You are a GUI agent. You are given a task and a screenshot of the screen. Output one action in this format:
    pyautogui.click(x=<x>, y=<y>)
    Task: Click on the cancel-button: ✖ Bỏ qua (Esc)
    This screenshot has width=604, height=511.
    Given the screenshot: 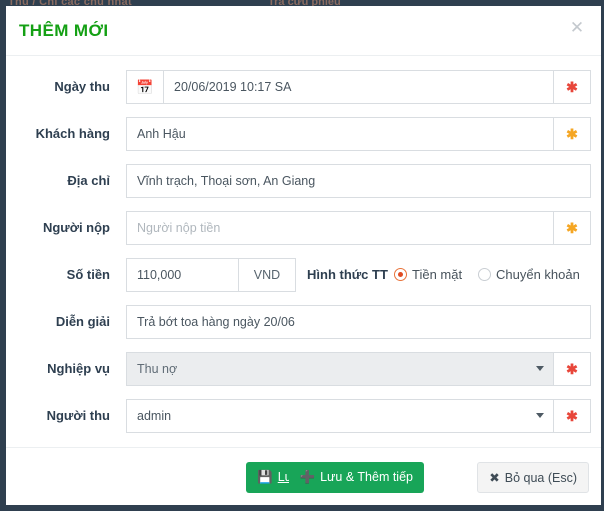 What is the action you would take?
    pyautogui.click(x=533, y=477)
    